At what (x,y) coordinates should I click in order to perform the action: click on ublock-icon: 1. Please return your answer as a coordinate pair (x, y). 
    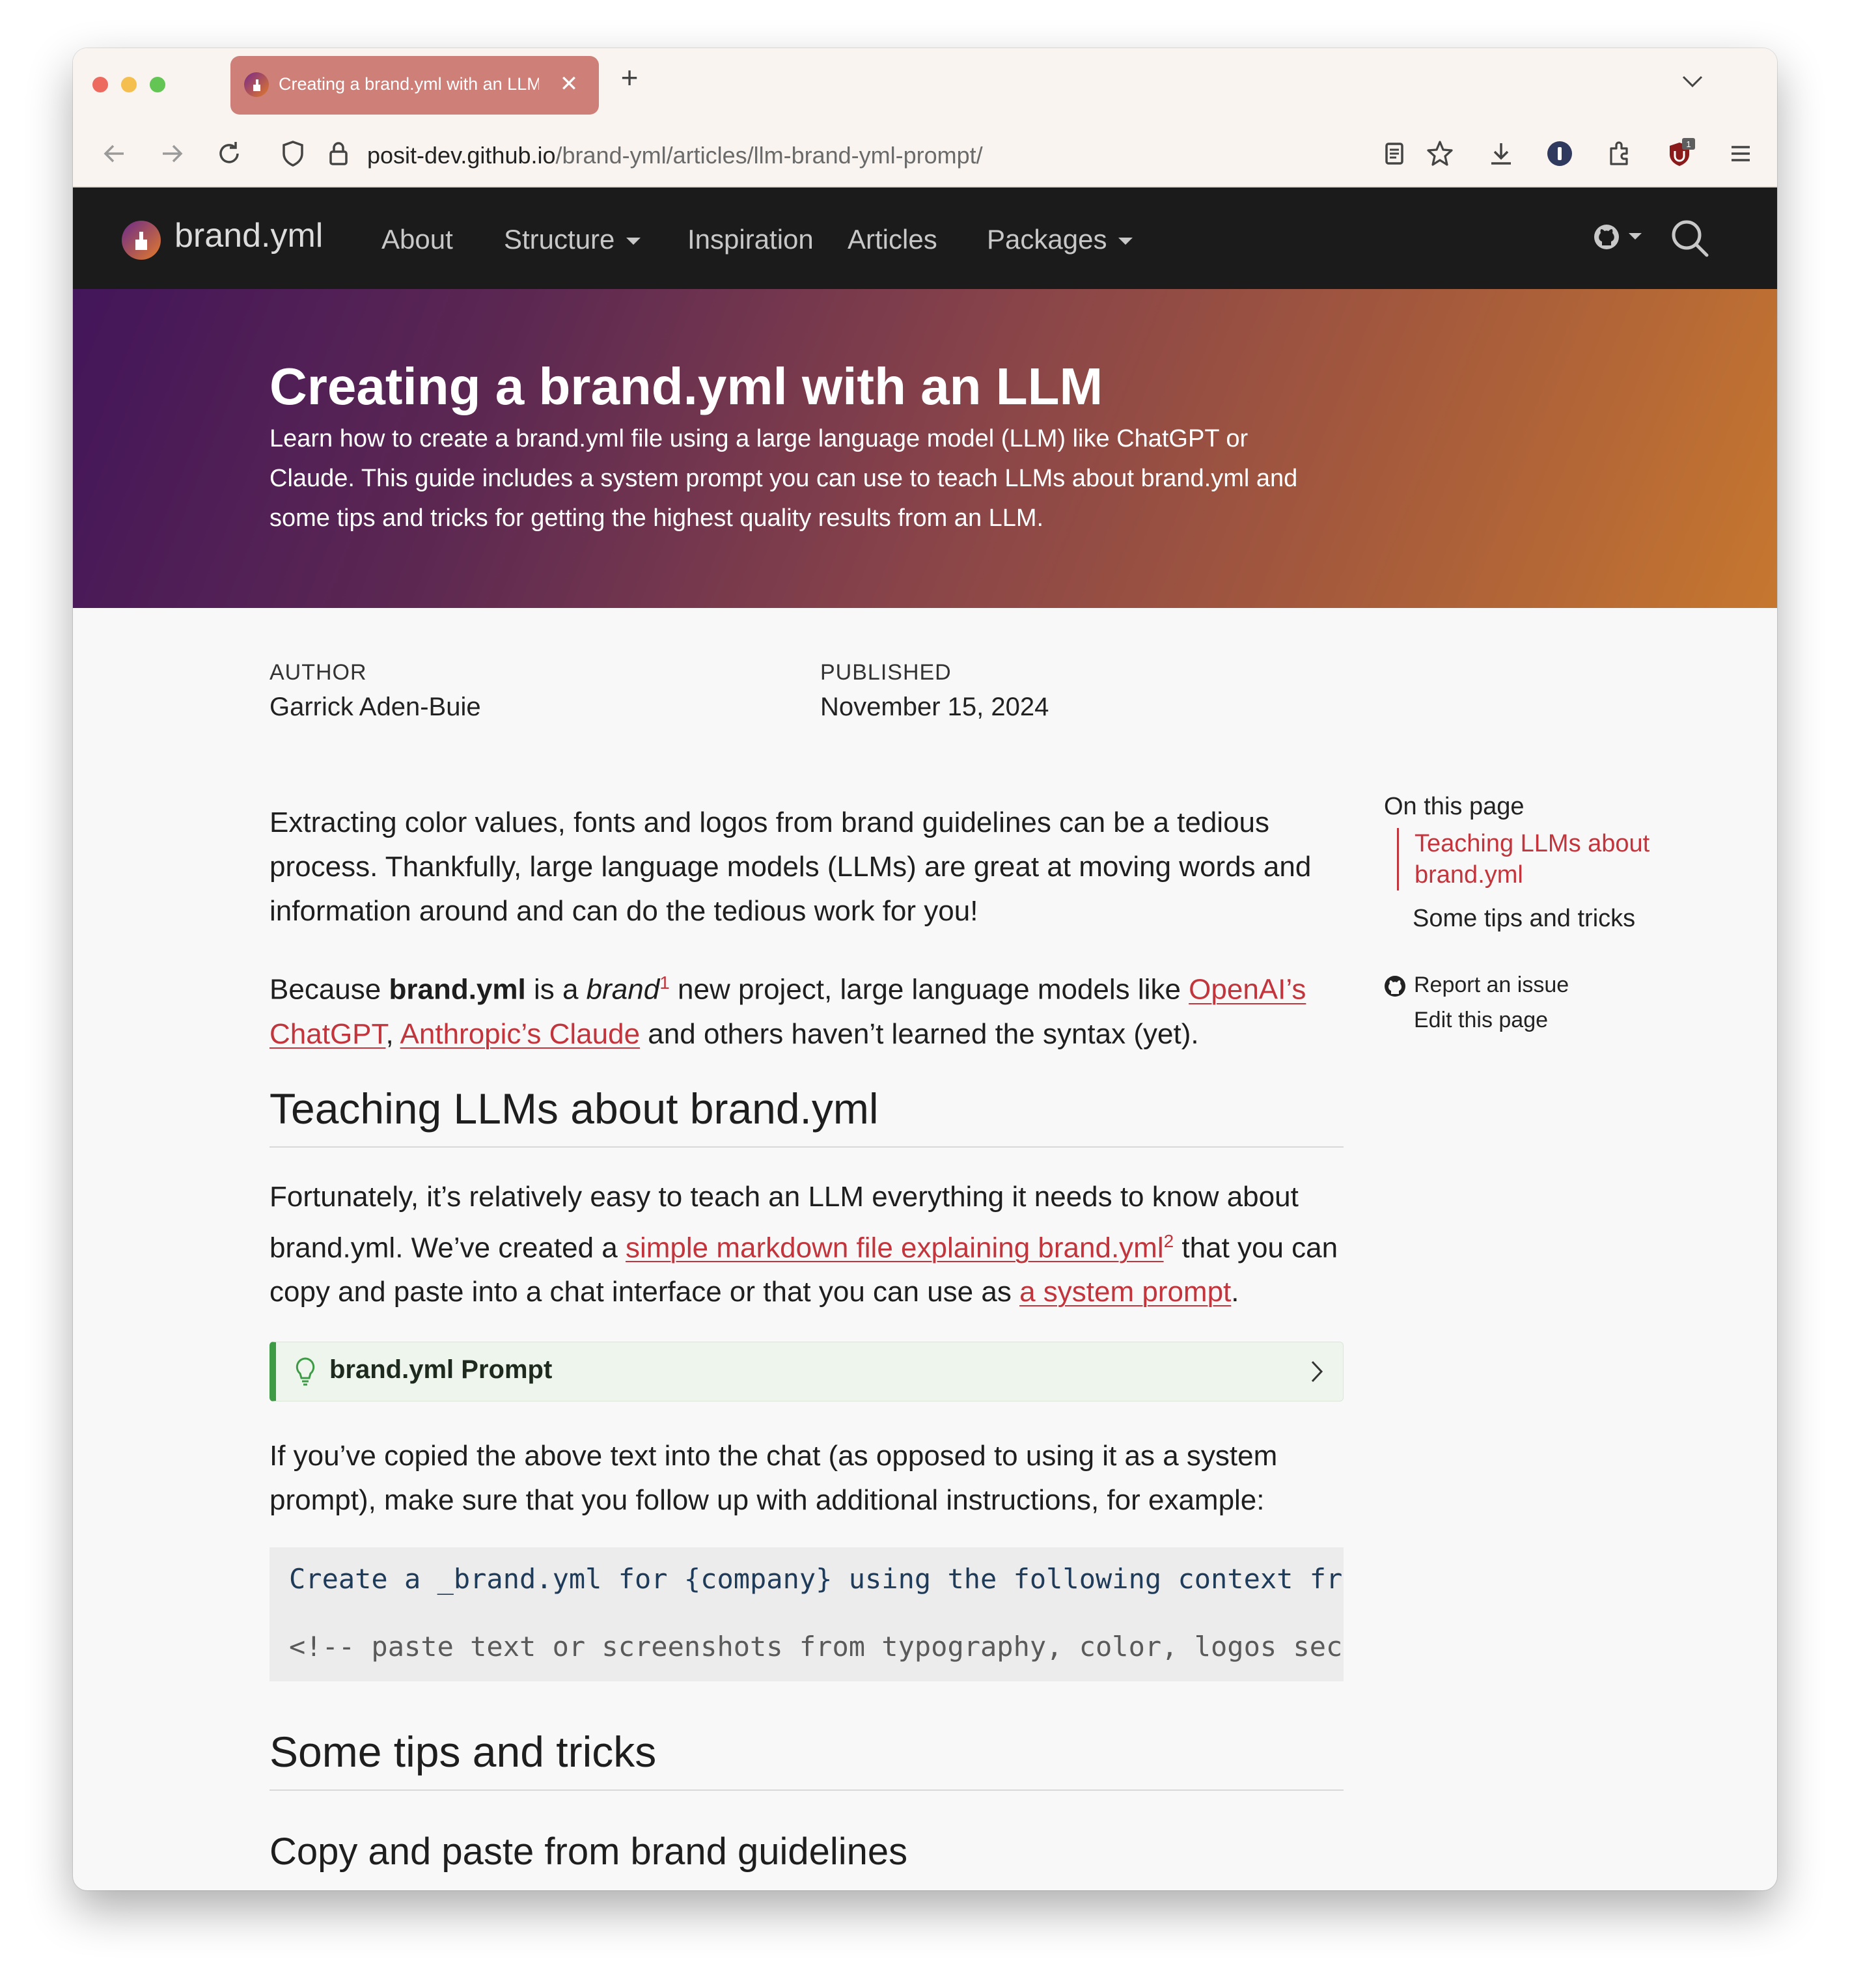
    Looking at the image, I should click on (1679, 153).